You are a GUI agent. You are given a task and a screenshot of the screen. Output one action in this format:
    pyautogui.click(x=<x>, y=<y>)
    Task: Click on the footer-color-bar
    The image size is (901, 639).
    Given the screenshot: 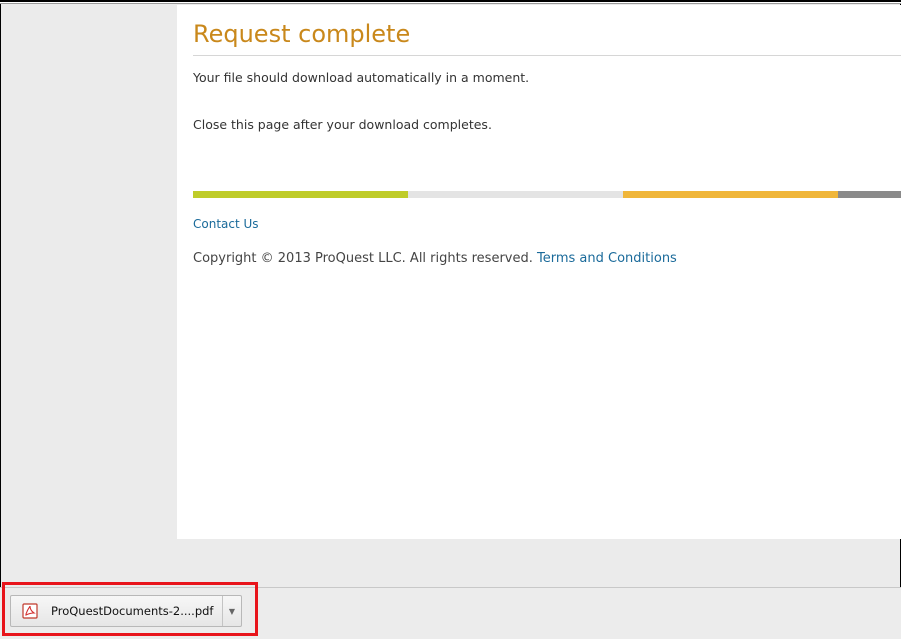 What is the action you would take?
    pyautogui.click(x=547, y=194)
    